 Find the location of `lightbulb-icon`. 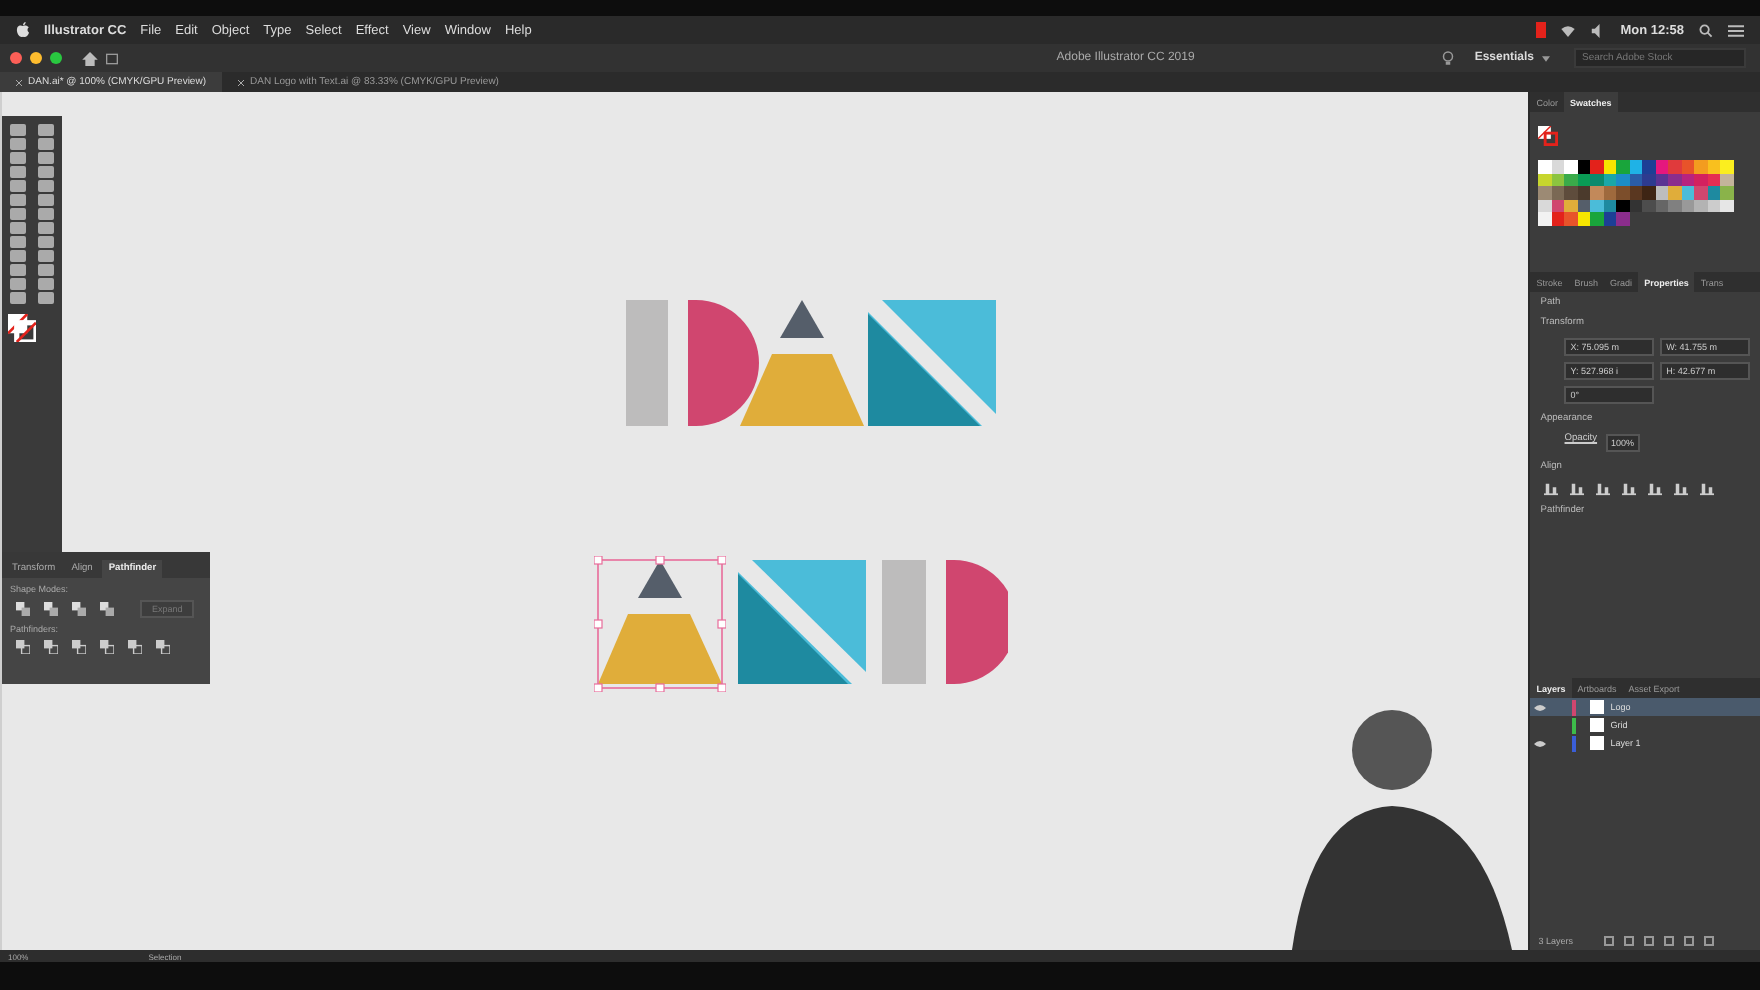

lightbulb-icon is located at coordinates (1448, 58).